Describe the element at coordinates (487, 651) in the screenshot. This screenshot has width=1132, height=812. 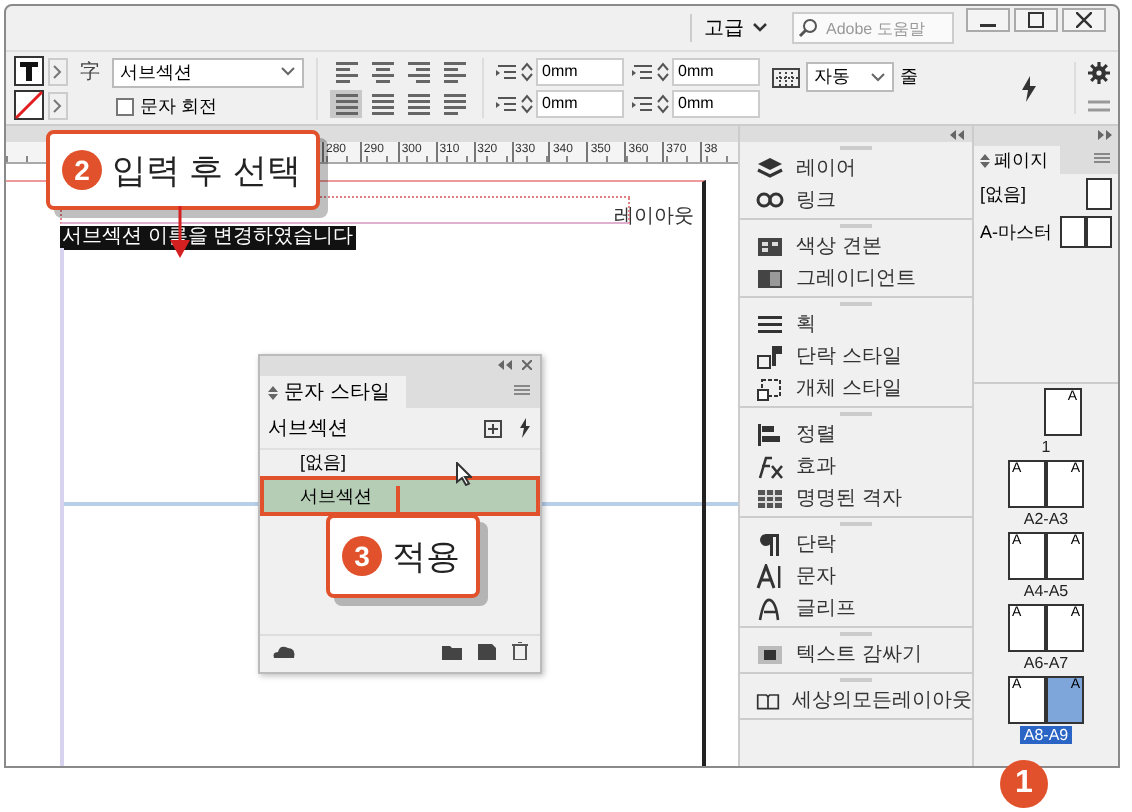
I see `new-style-icon` at that location.